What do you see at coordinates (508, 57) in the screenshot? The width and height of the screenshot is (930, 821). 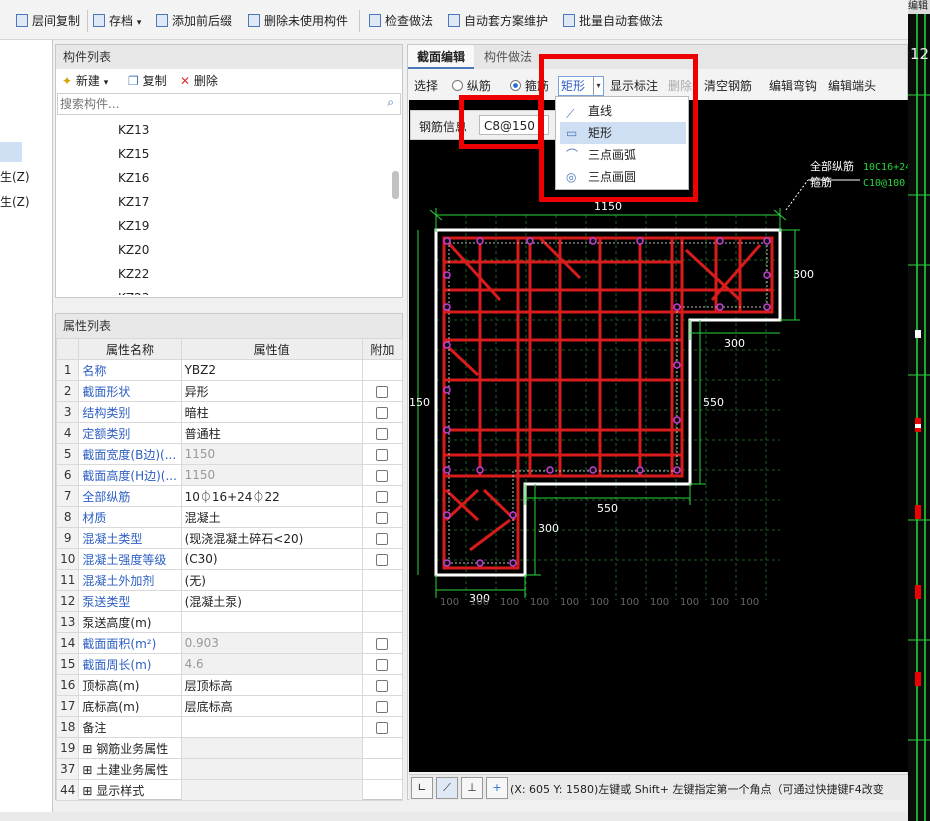 I see `tab-component-method: 构件做法` at bounding box center [508, 57].